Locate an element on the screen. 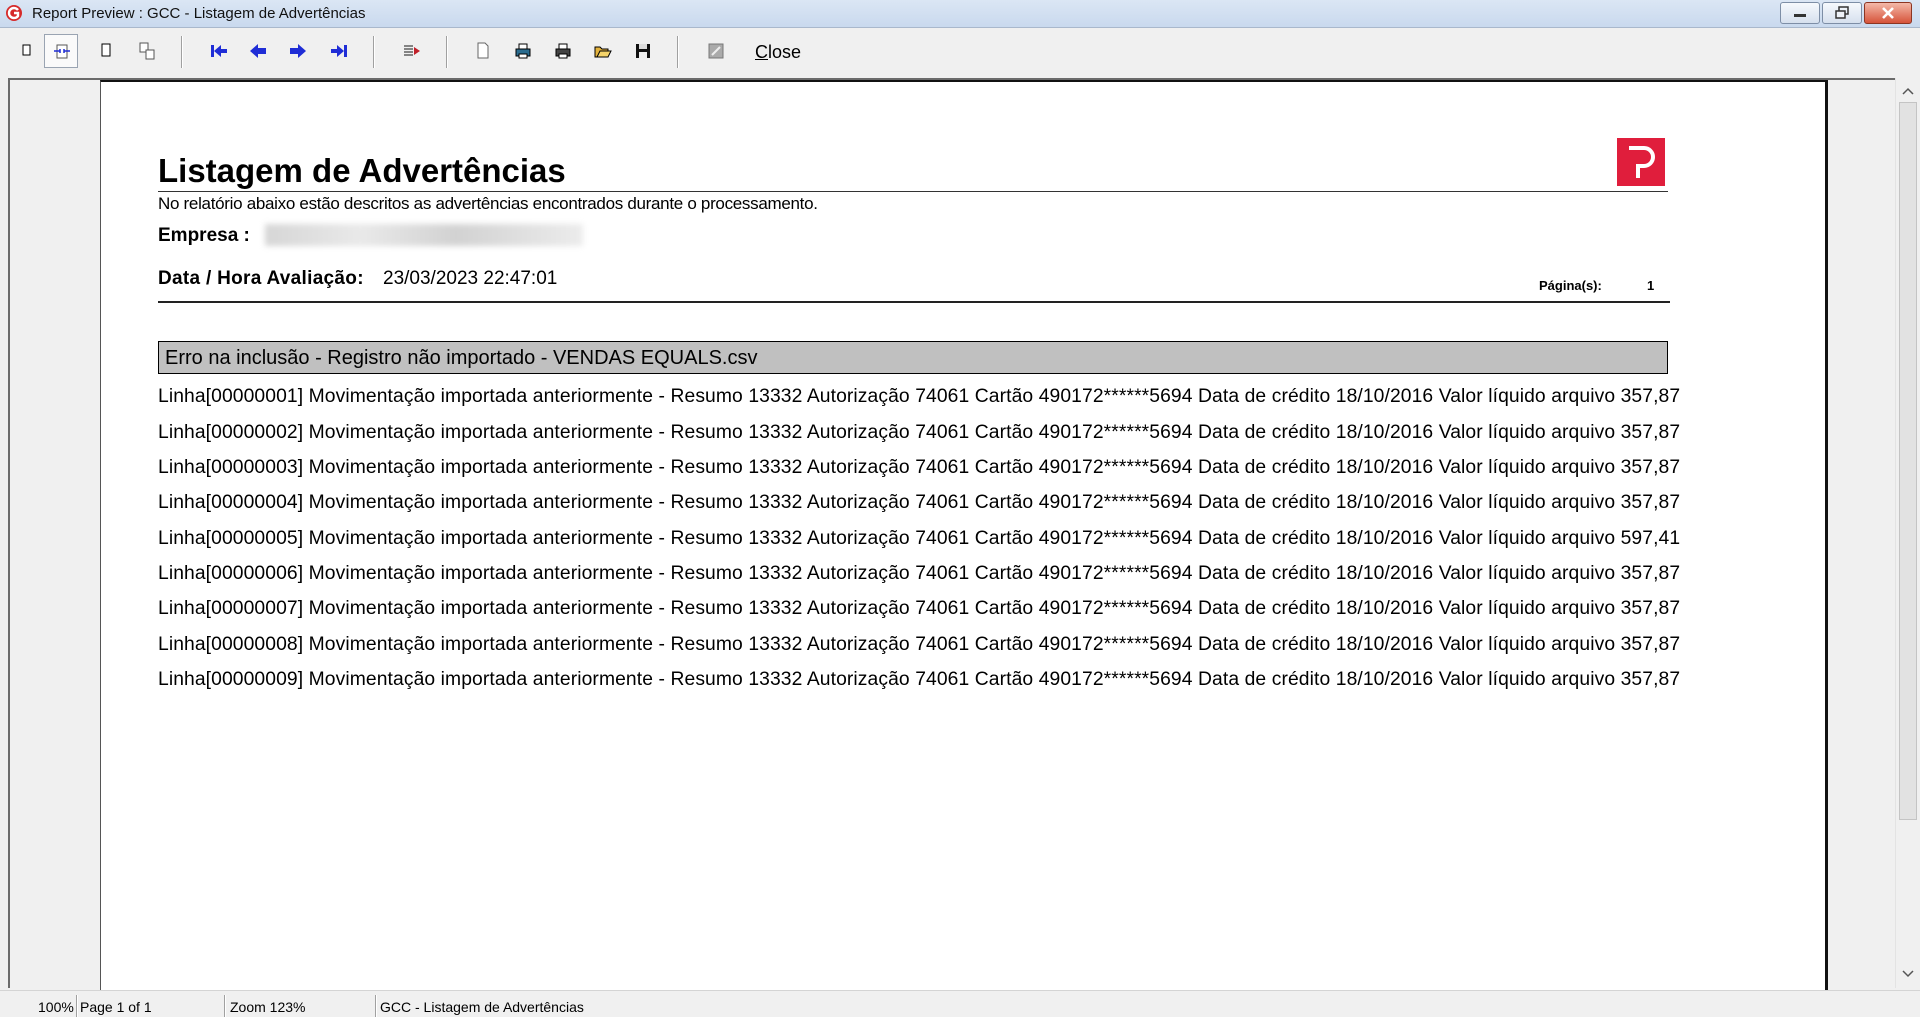 The width and height of the screenshot is (1920, 1017). last-page-icon is located at coordinates (339, 51).